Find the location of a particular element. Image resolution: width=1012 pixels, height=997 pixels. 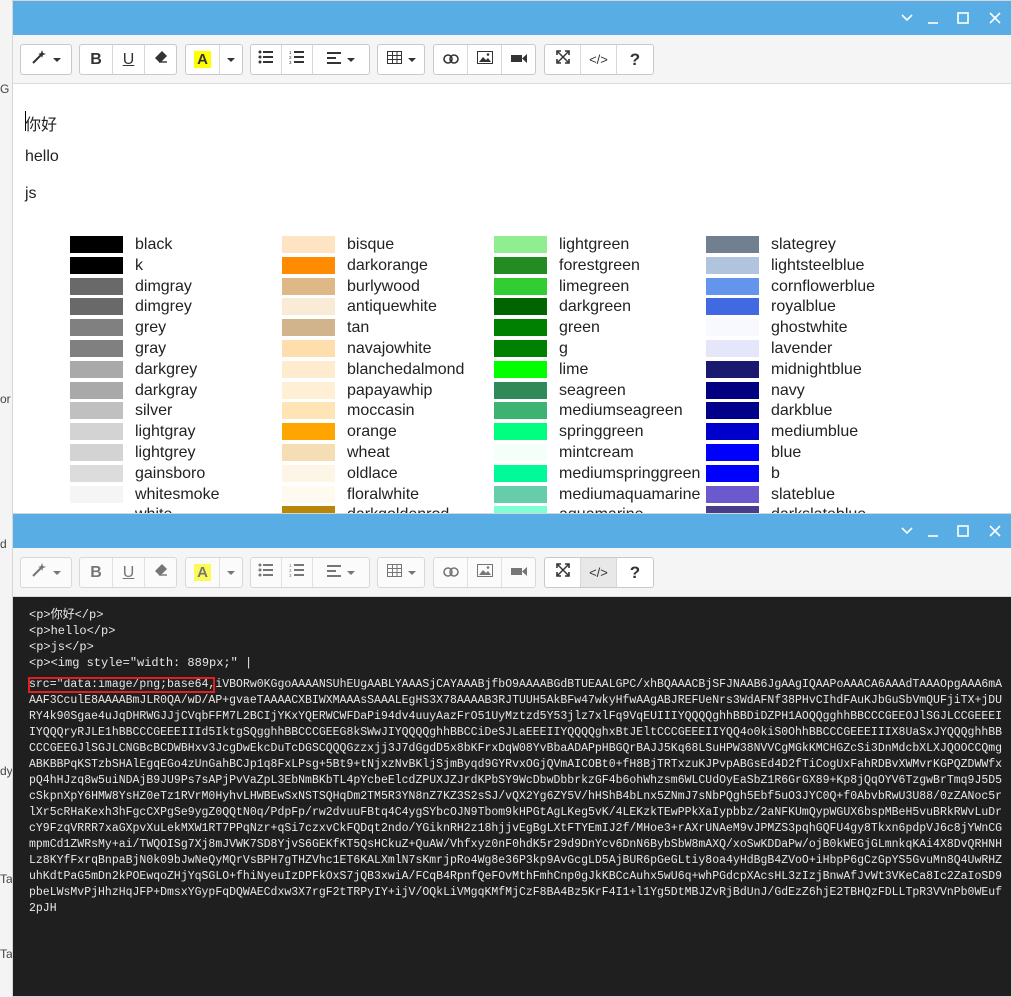

unordered-list-icon is located at coordinates (266, 572).